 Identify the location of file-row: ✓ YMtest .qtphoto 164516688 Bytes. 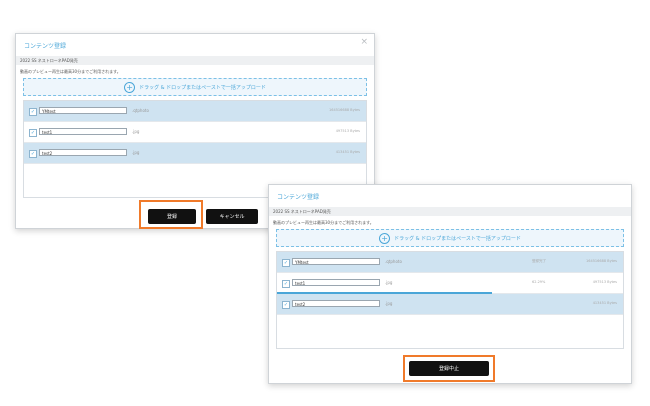
(195, 111).